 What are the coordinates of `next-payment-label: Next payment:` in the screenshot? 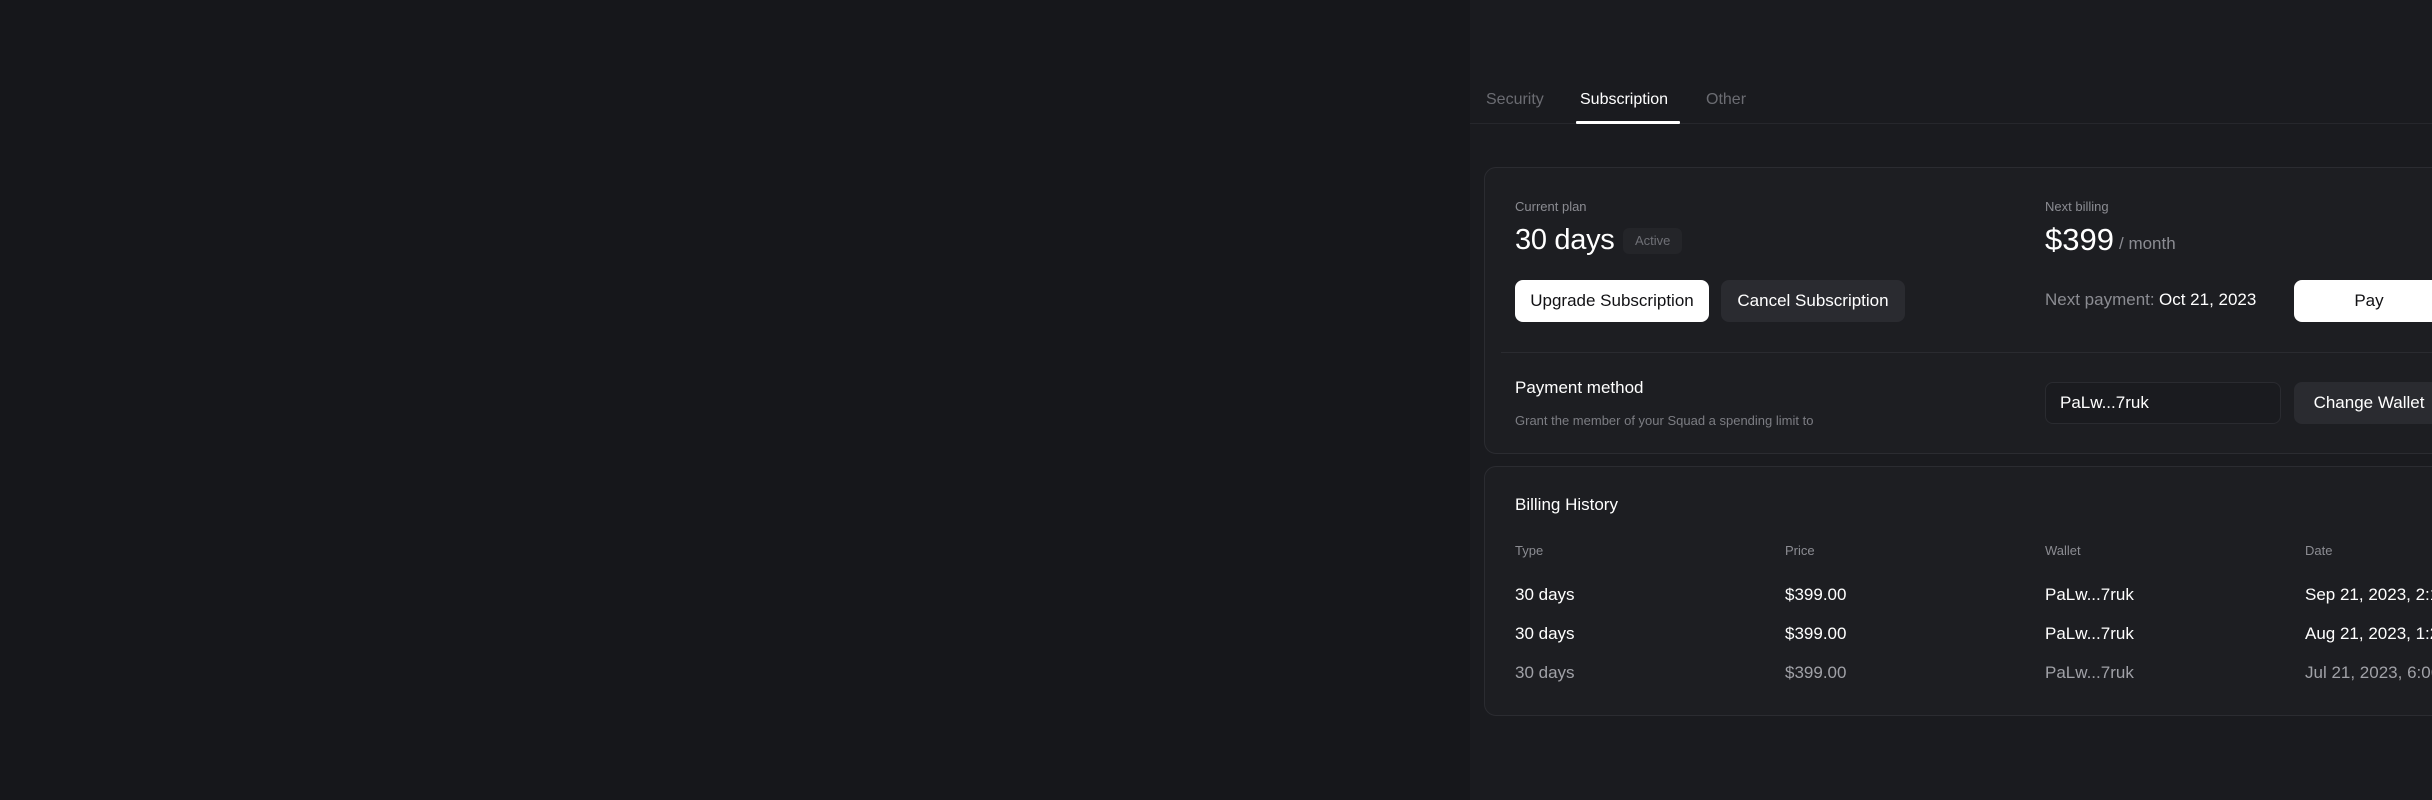 It's located at (2100, 299).